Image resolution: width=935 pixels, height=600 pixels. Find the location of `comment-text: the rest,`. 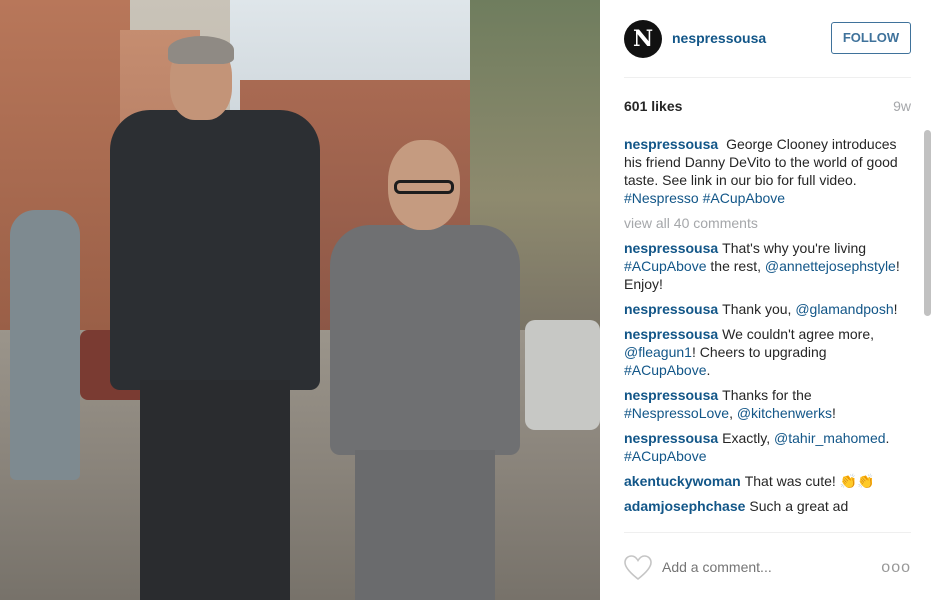

comment-text: the rest, is located at coordinates (735, 266).